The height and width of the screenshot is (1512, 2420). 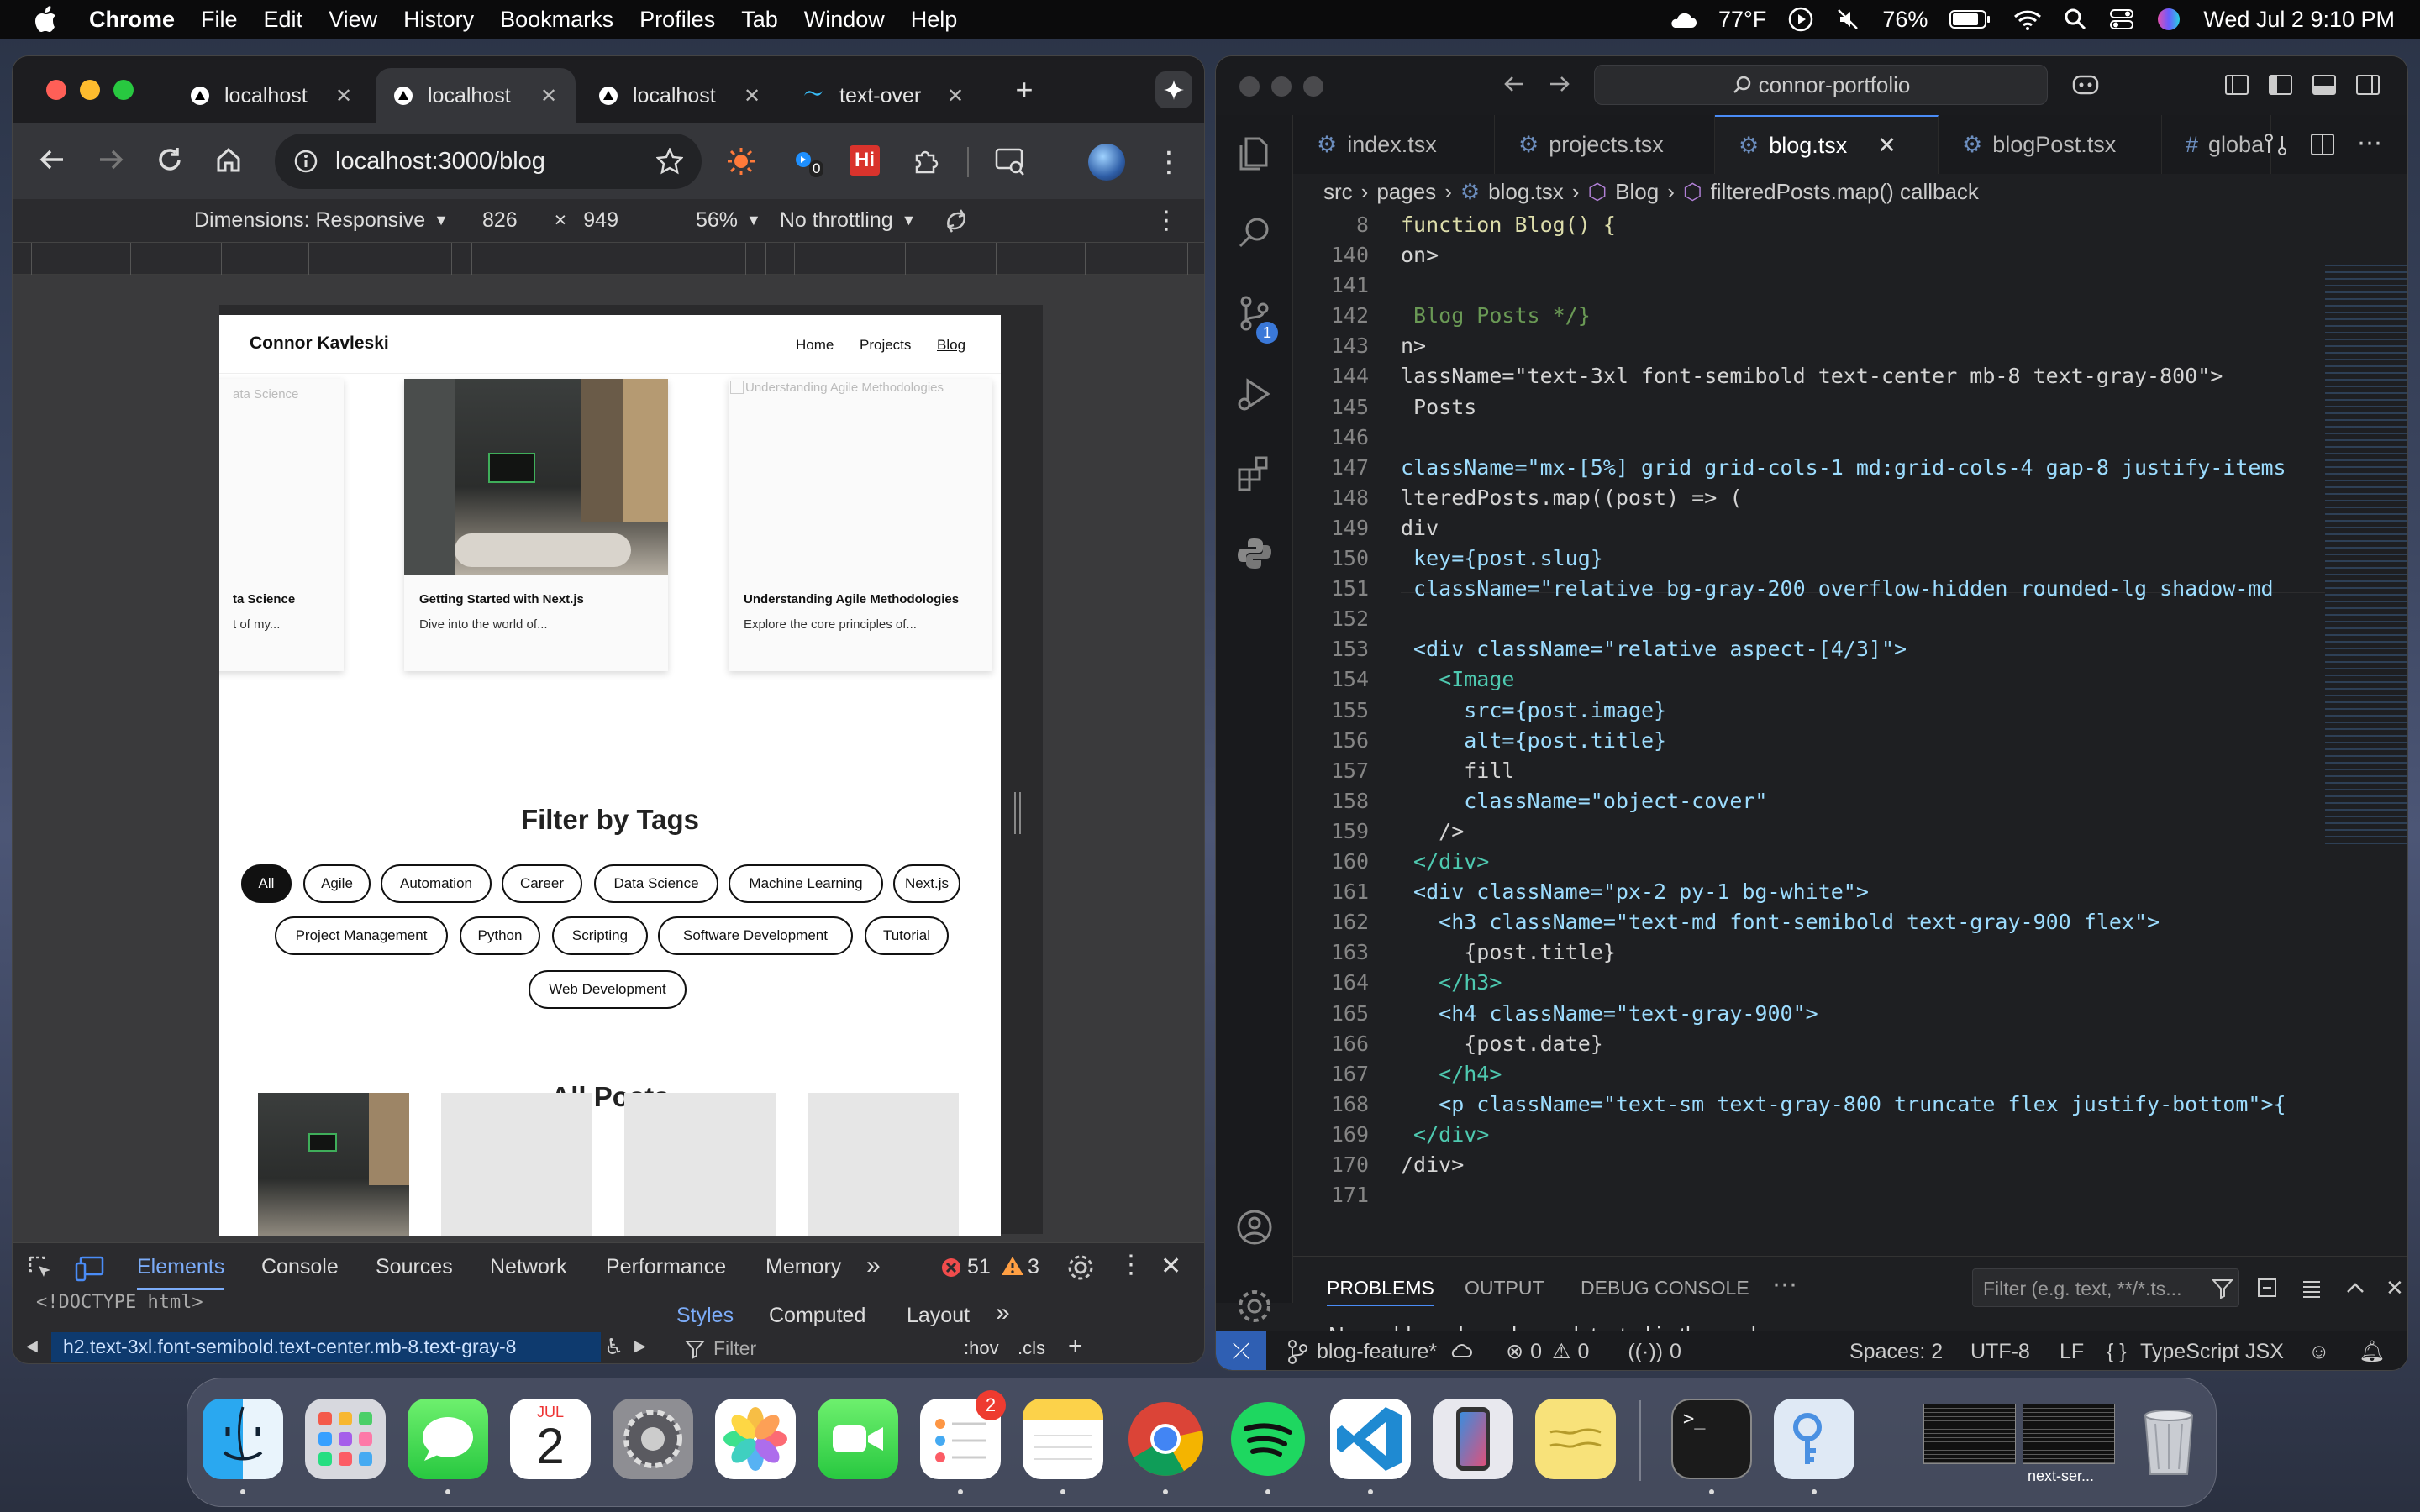 I want to click on bookmark-star-icon, so click(x=669, y=161).